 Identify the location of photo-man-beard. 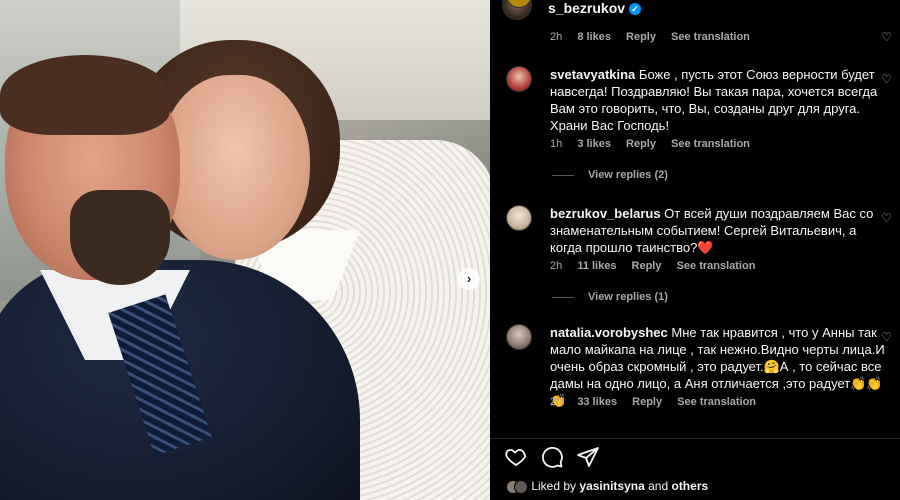
(120, 237).